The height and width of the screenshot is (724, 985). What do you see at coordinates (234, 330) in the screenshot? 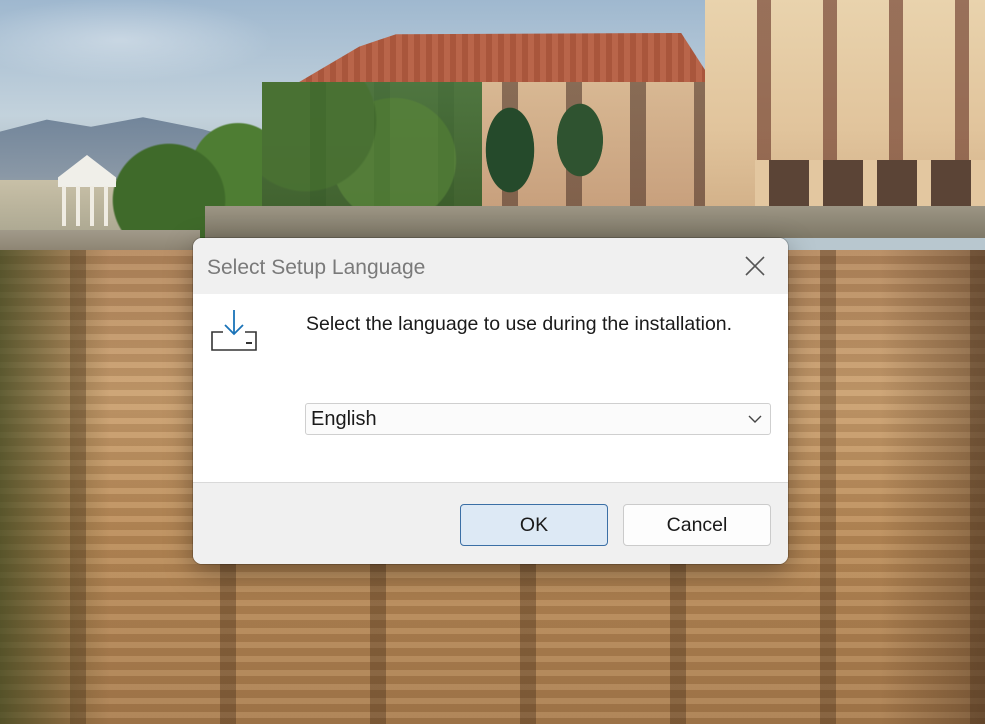
I see `install-download-icon` at bounding box center [234, 330].